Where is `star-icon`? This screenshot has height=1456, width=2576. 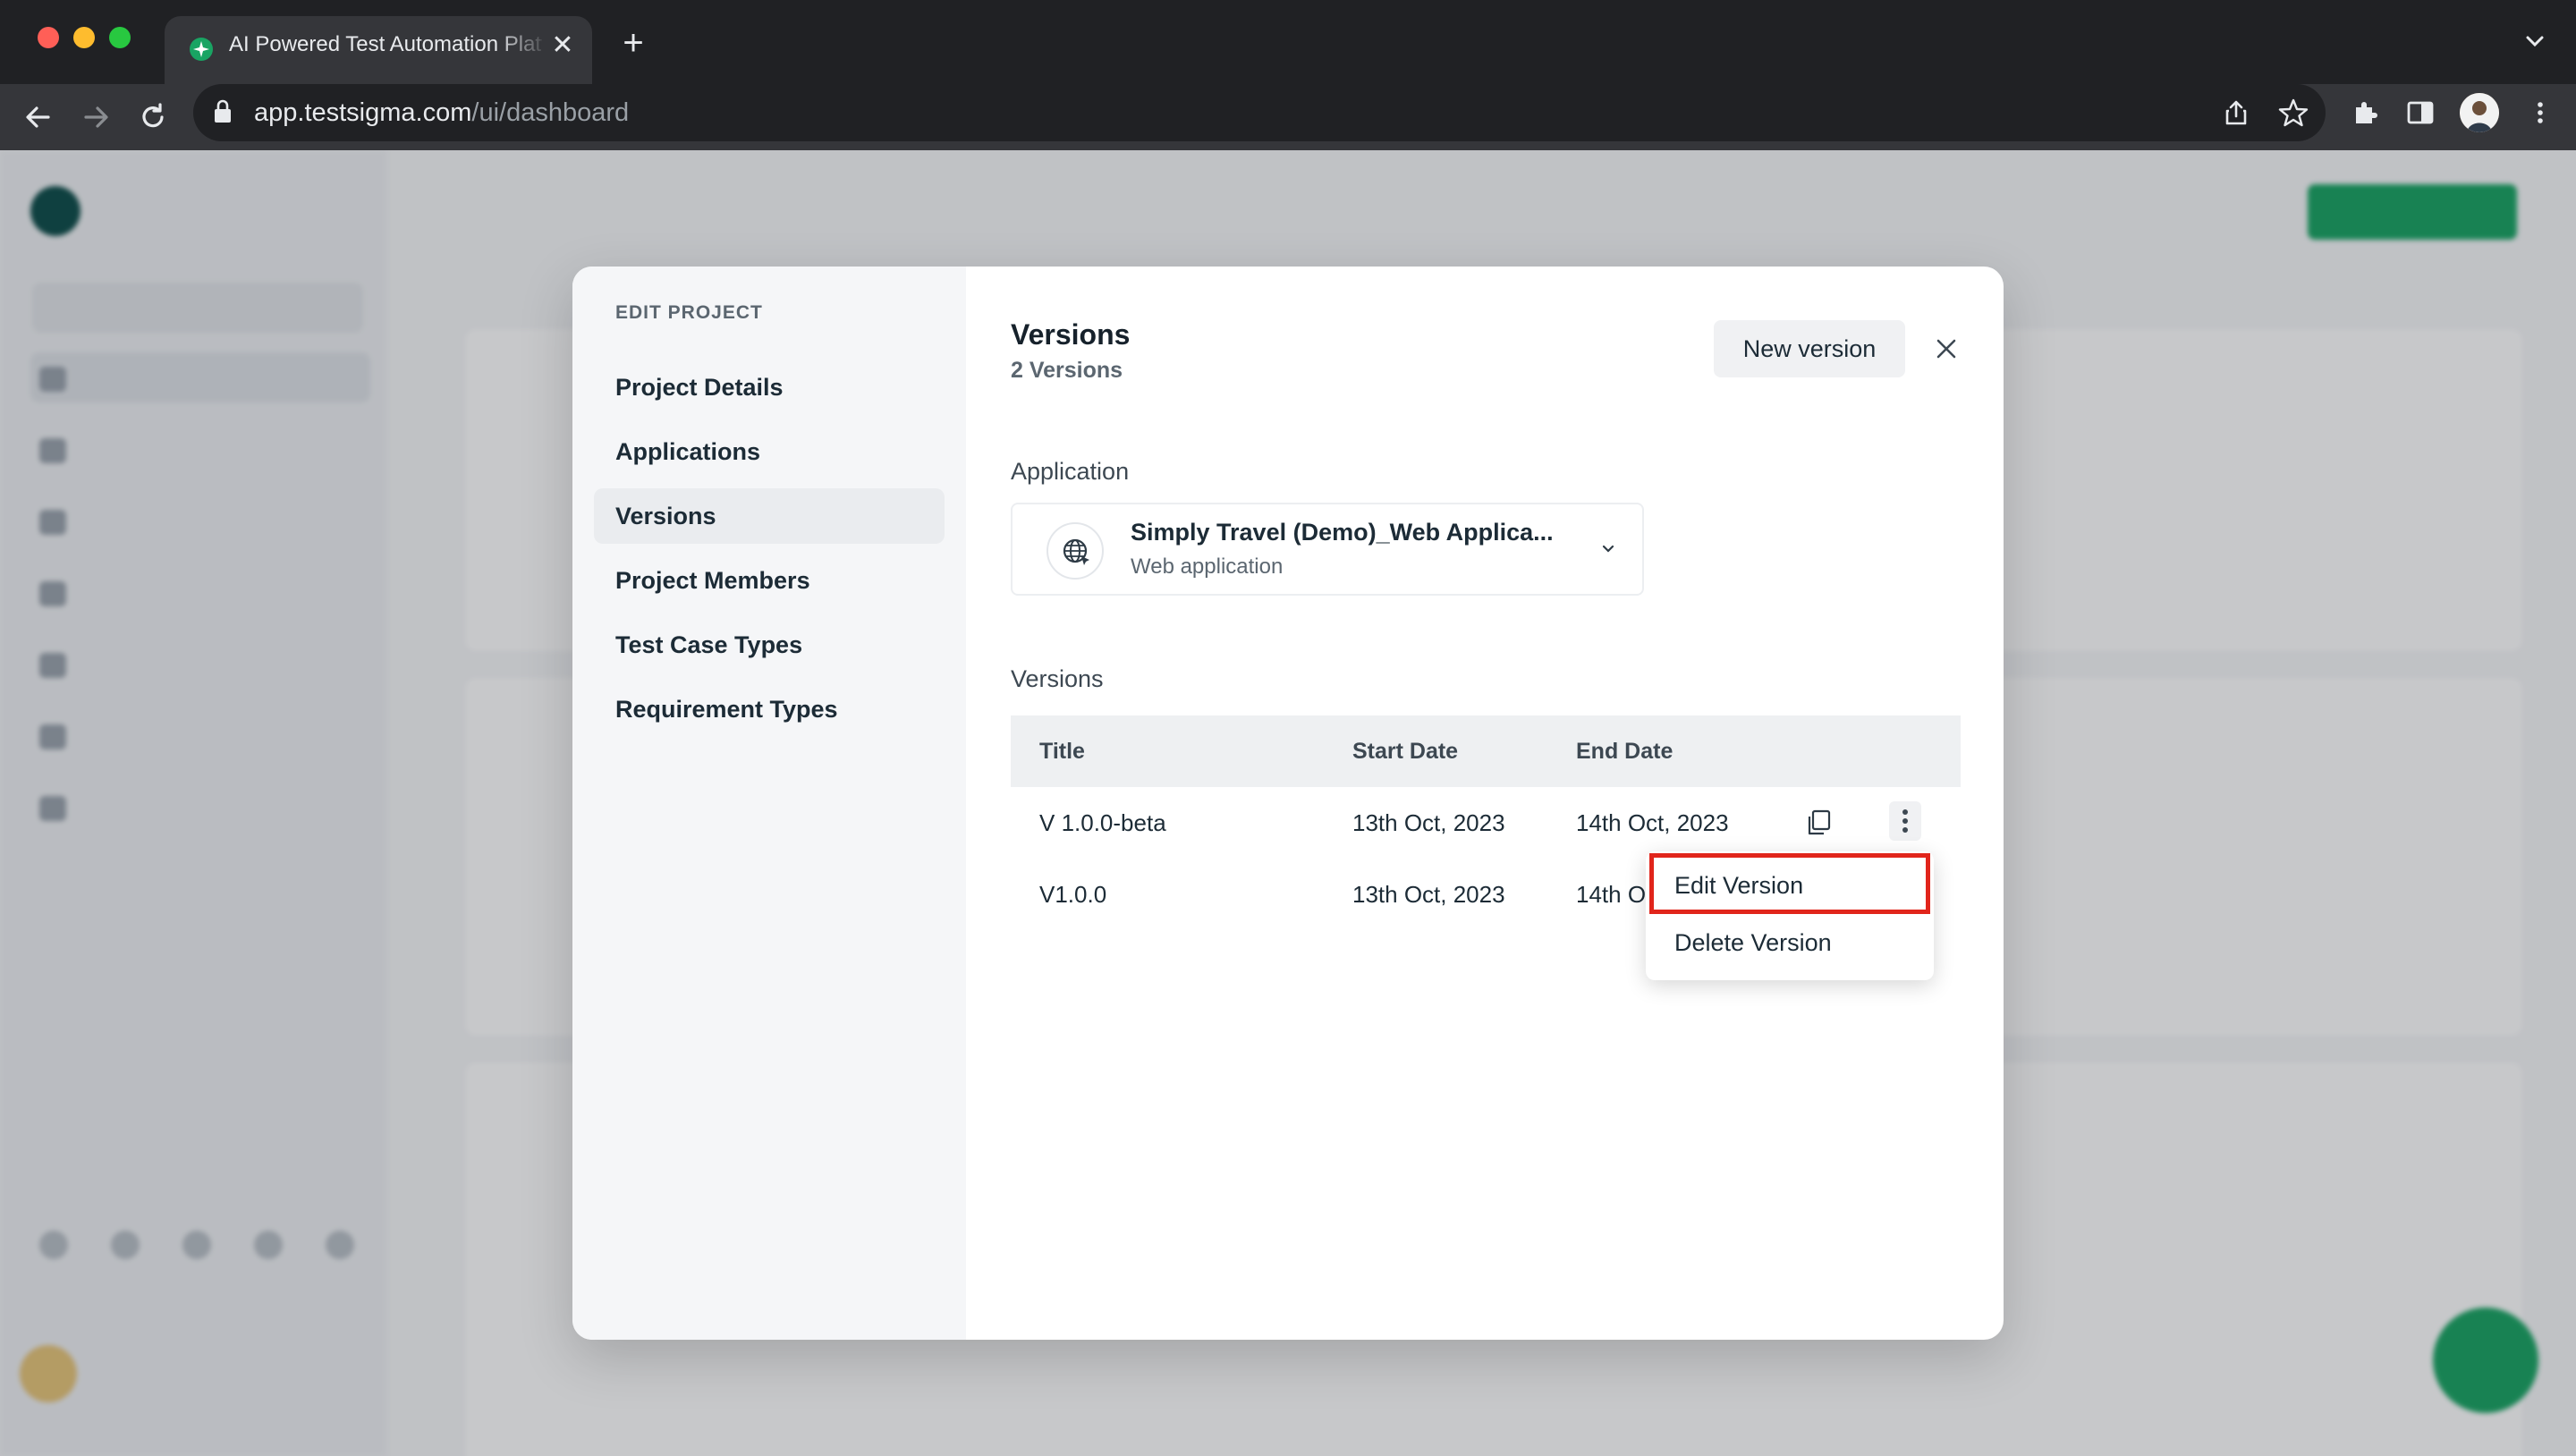
star-icon is located at coordinates (2293, 113).